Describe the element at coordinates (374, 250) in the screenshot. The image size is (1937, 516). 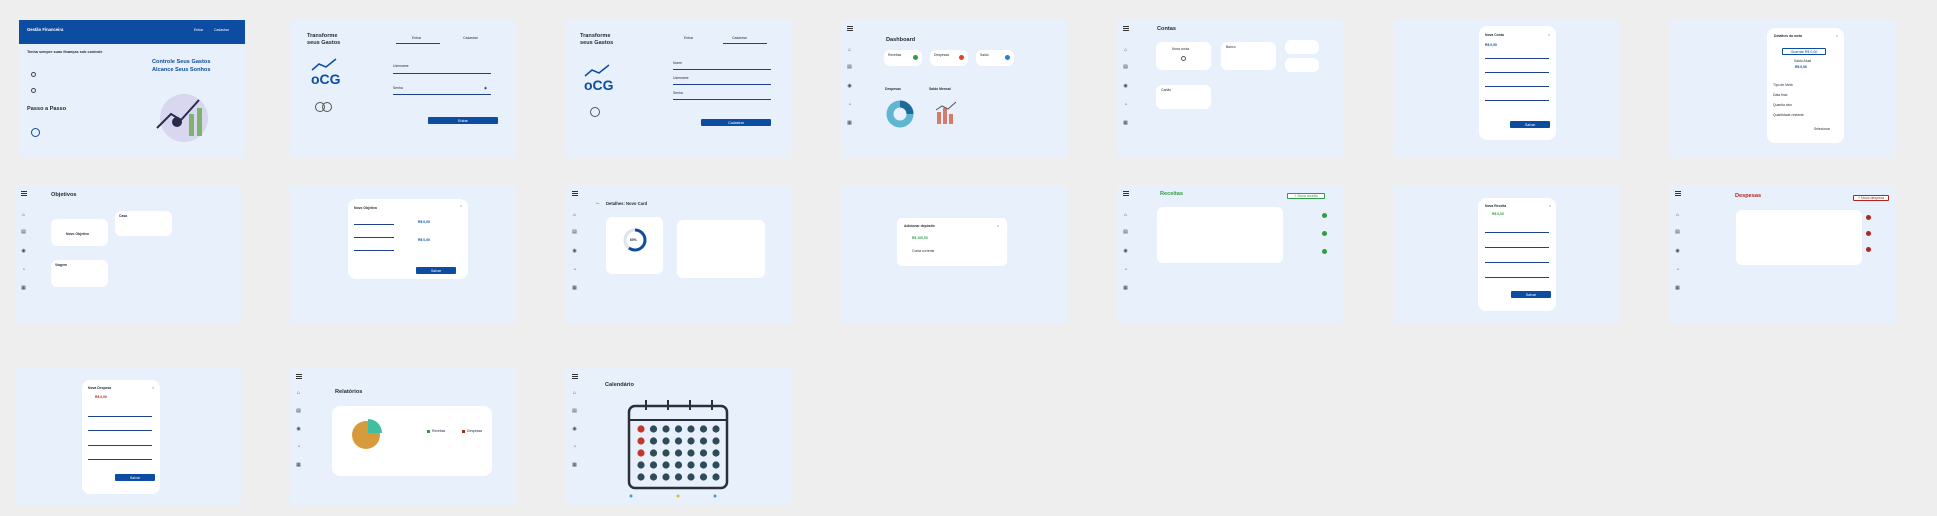
I see `goal-date-field` at that location.